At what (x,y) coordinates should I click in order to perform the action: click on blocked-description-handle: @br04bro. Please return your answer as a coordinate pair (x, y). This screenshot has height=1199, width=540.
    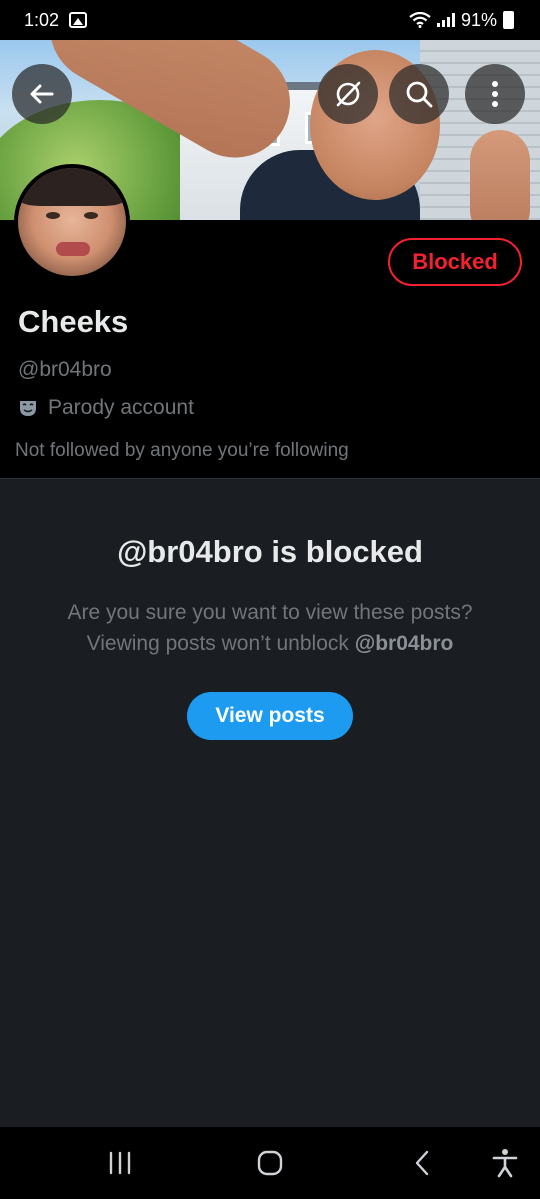
    Looking at the image, I should click on (404, 643).